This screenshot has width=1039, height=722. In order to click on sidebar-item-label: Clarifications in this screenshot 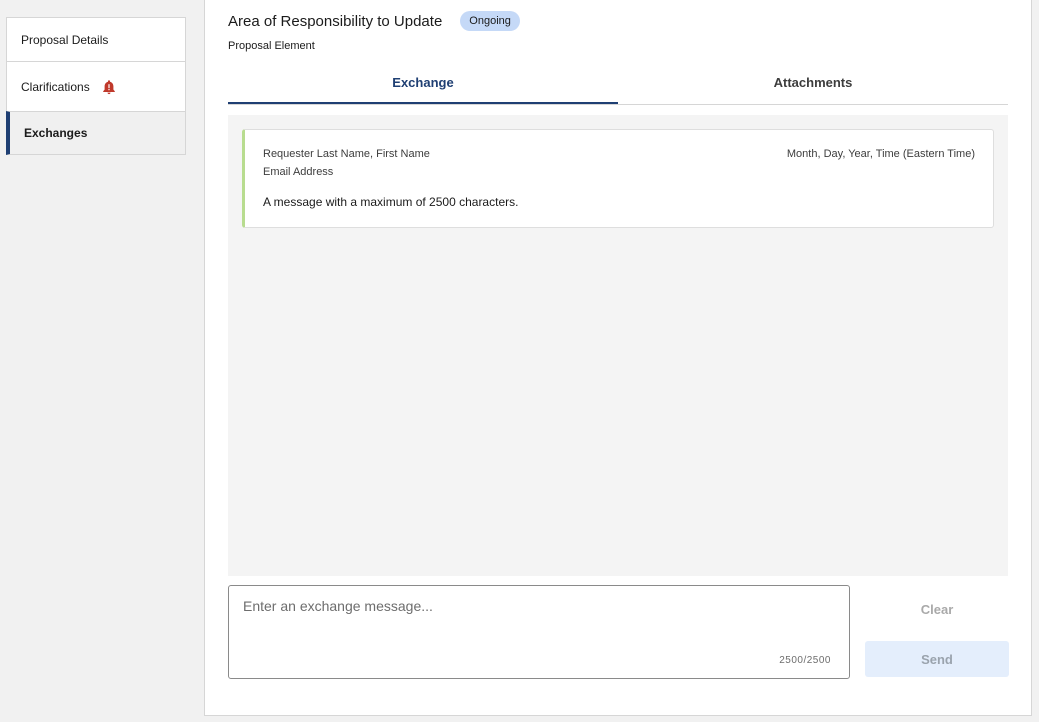, I will do `click(55, 86)`.